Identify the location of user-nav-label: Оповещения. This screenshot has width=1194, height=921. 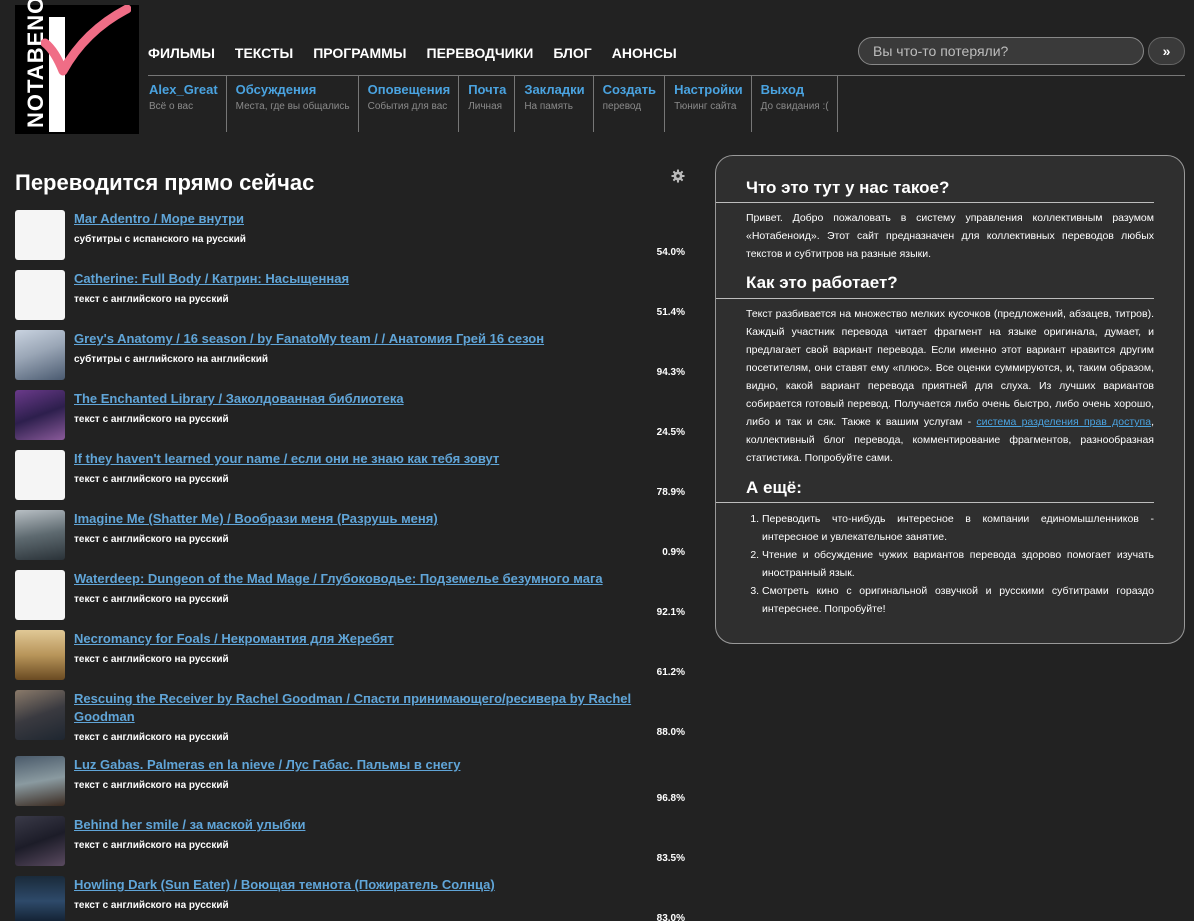
(409, 89).